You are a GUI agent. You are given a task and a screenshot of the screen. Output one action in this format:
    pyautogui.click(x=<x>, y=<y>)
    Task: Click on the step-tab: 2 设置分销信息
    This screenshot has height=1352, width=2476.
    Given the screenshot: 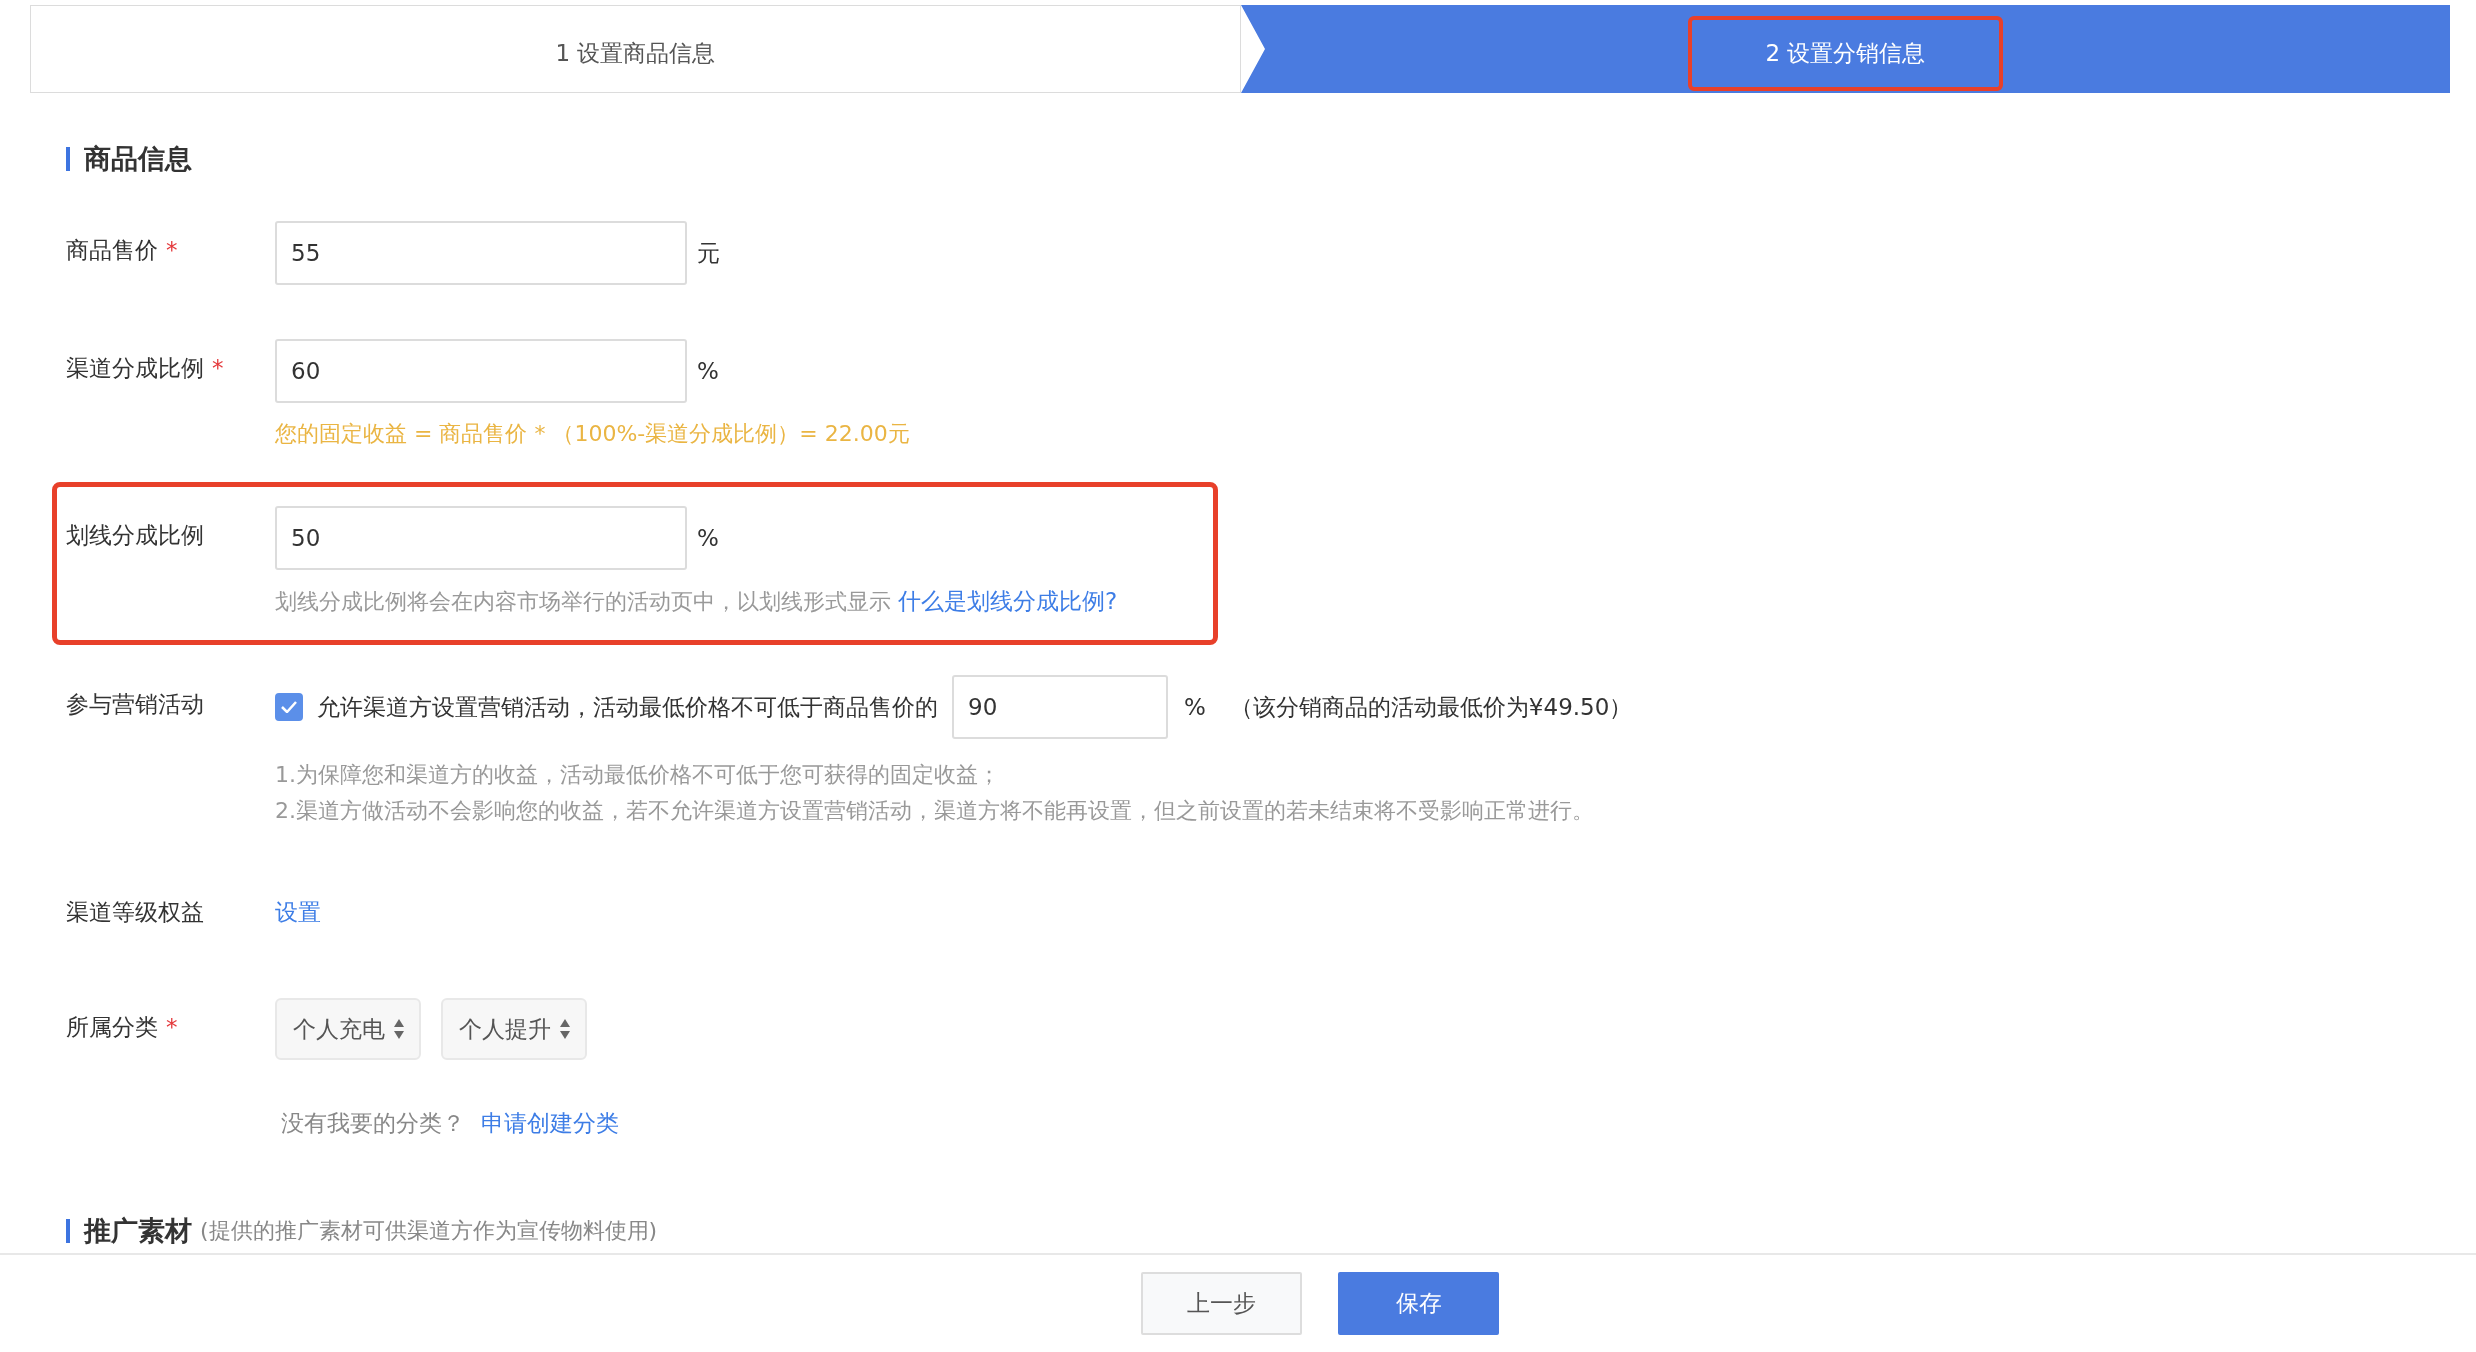 What is the action you would take?
    pyautogui.click(x=1845, y=49)
    